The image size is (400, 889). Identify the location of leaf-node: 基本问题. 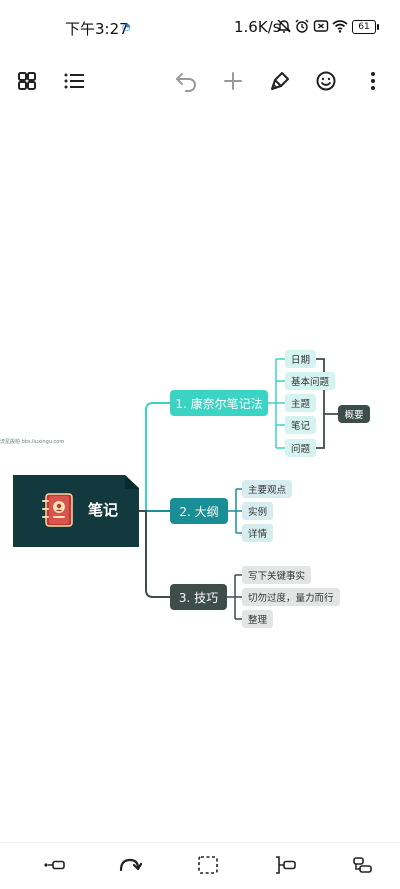
(310, 381).